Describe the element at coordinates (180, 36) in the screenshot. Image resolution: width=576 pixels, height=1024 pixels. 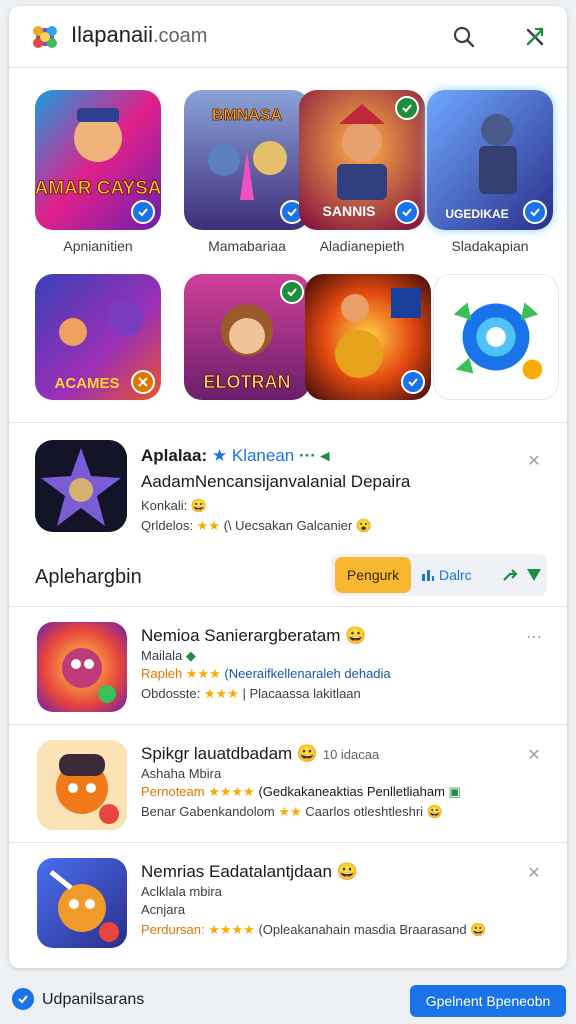
I see `site-domain: .coam` at that location.